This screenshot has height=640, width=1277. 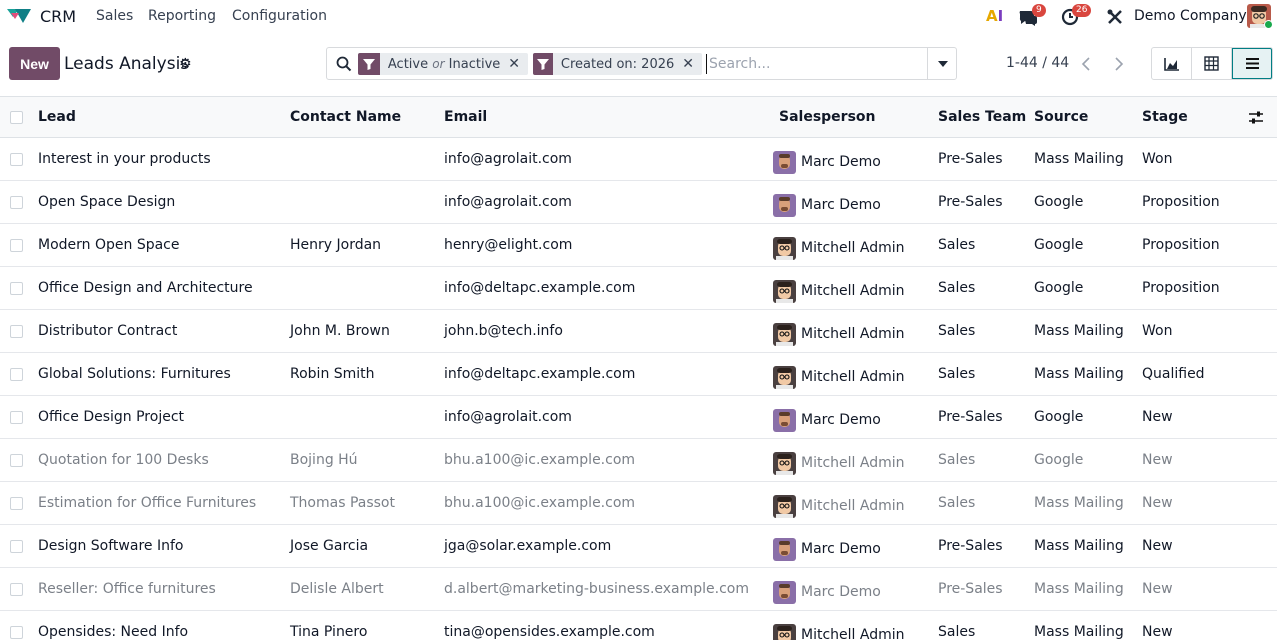 What do you see at coordinates (994, 16) in the screenshot?
I see `ai-assistant-icon: AI` at bounding box center [994, 16].